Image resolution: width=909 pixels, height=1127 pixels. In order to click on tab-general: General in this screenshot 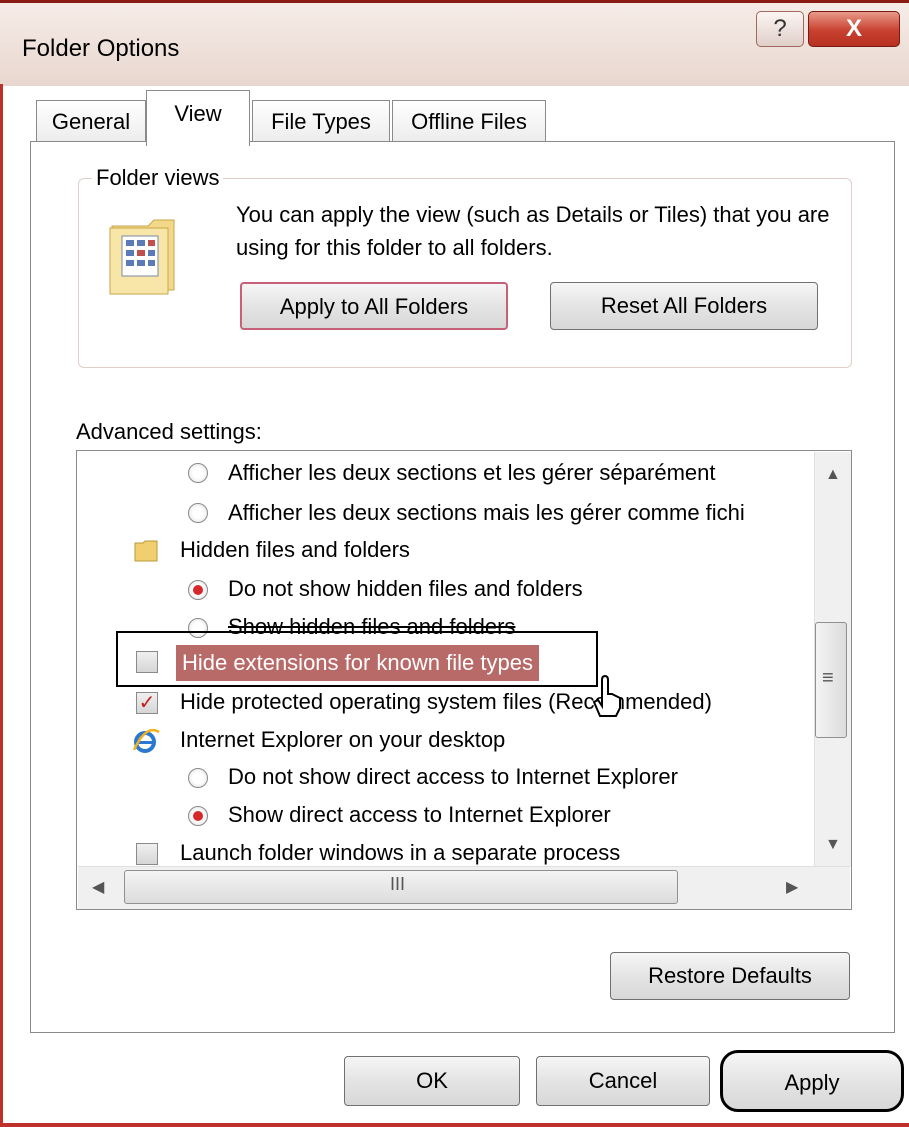, I will do `click(91, 121)`.